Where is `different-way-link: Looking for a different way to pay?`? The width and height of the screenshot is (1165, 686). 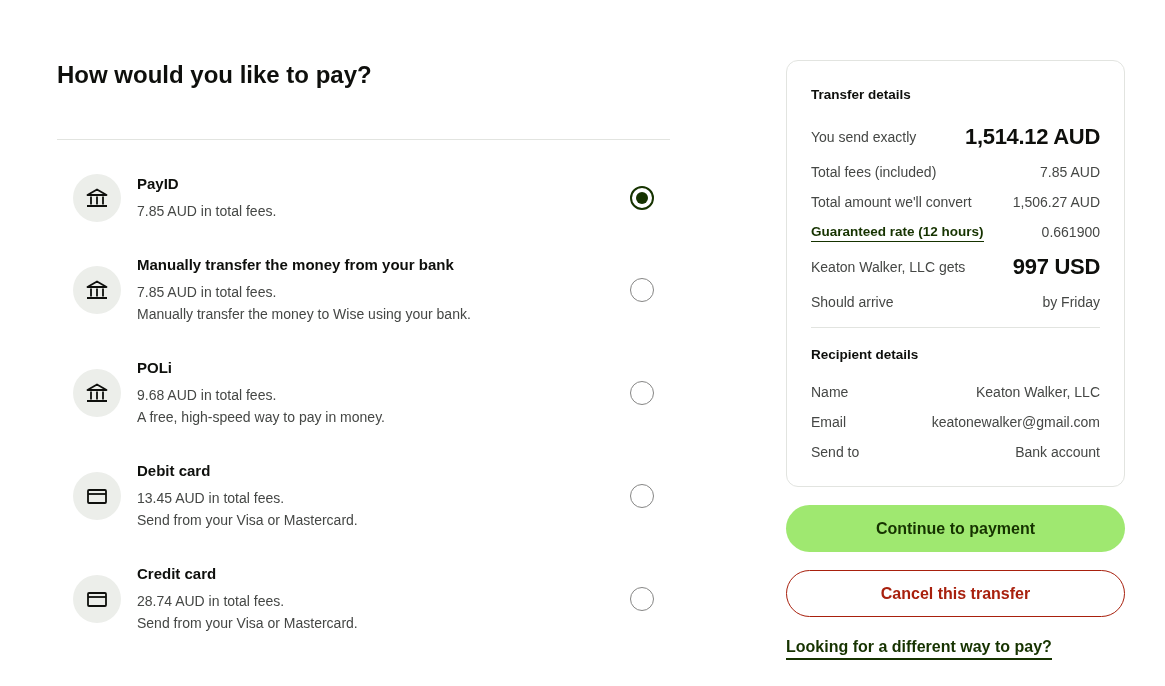 different-way-link: Looking for a different way to pay? is located at coordinates (919, 648).